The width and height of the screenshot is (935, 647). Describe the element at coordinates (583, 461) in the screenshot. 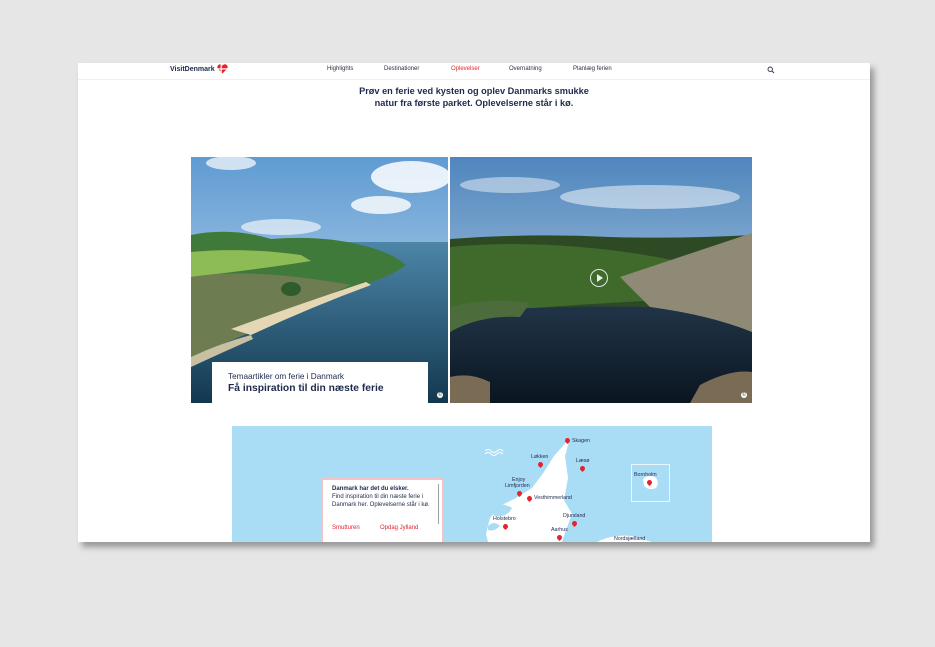

I see `label-laesoe: Læsø` at that location.